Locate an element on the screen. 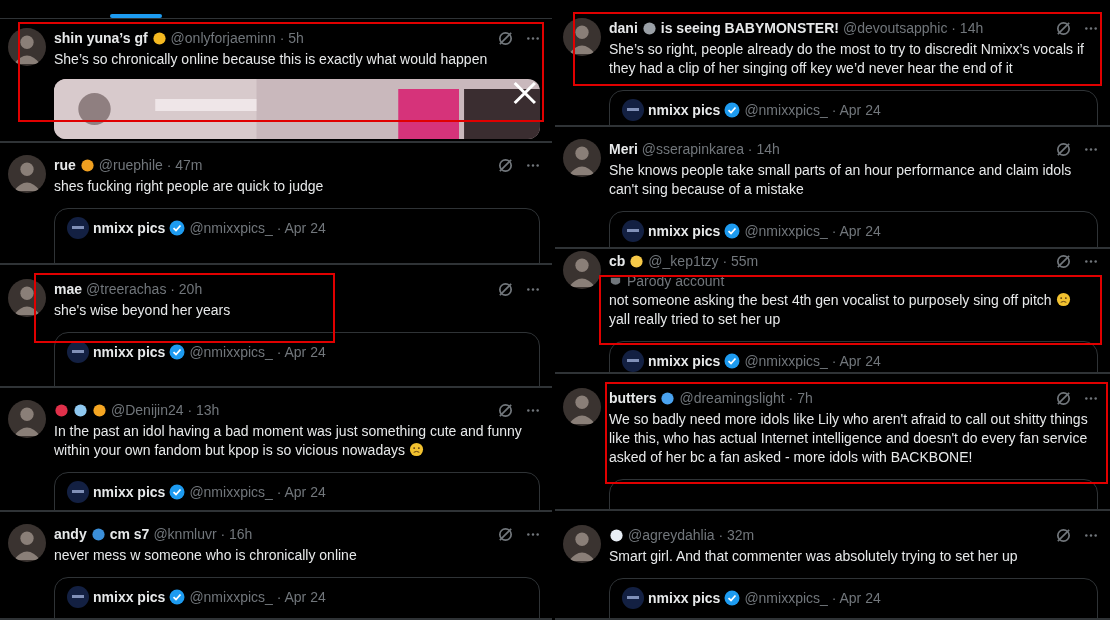  handle-and-time: @agreydahlia · 32m is located at coordinates (691, 535).